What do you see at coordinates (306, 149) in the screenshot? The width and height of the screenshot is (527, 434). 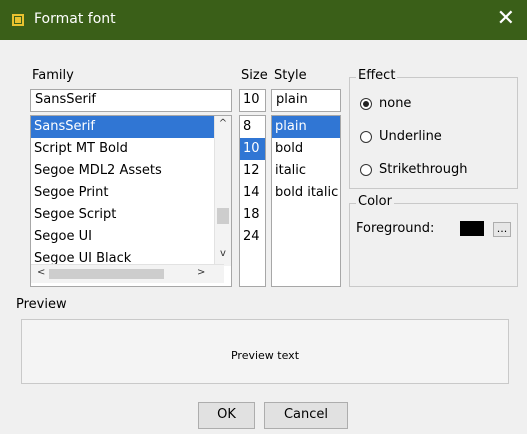 I see `style-list-item: bold` at bounding box center [306, 149].